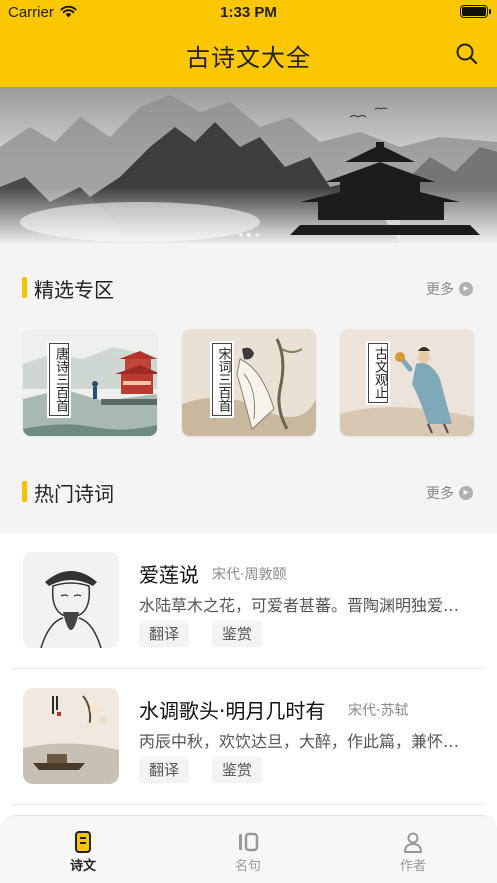 This screenshot has height=883, width=497. I want to click on poem-title: 爱莲说, so click(169, 575).